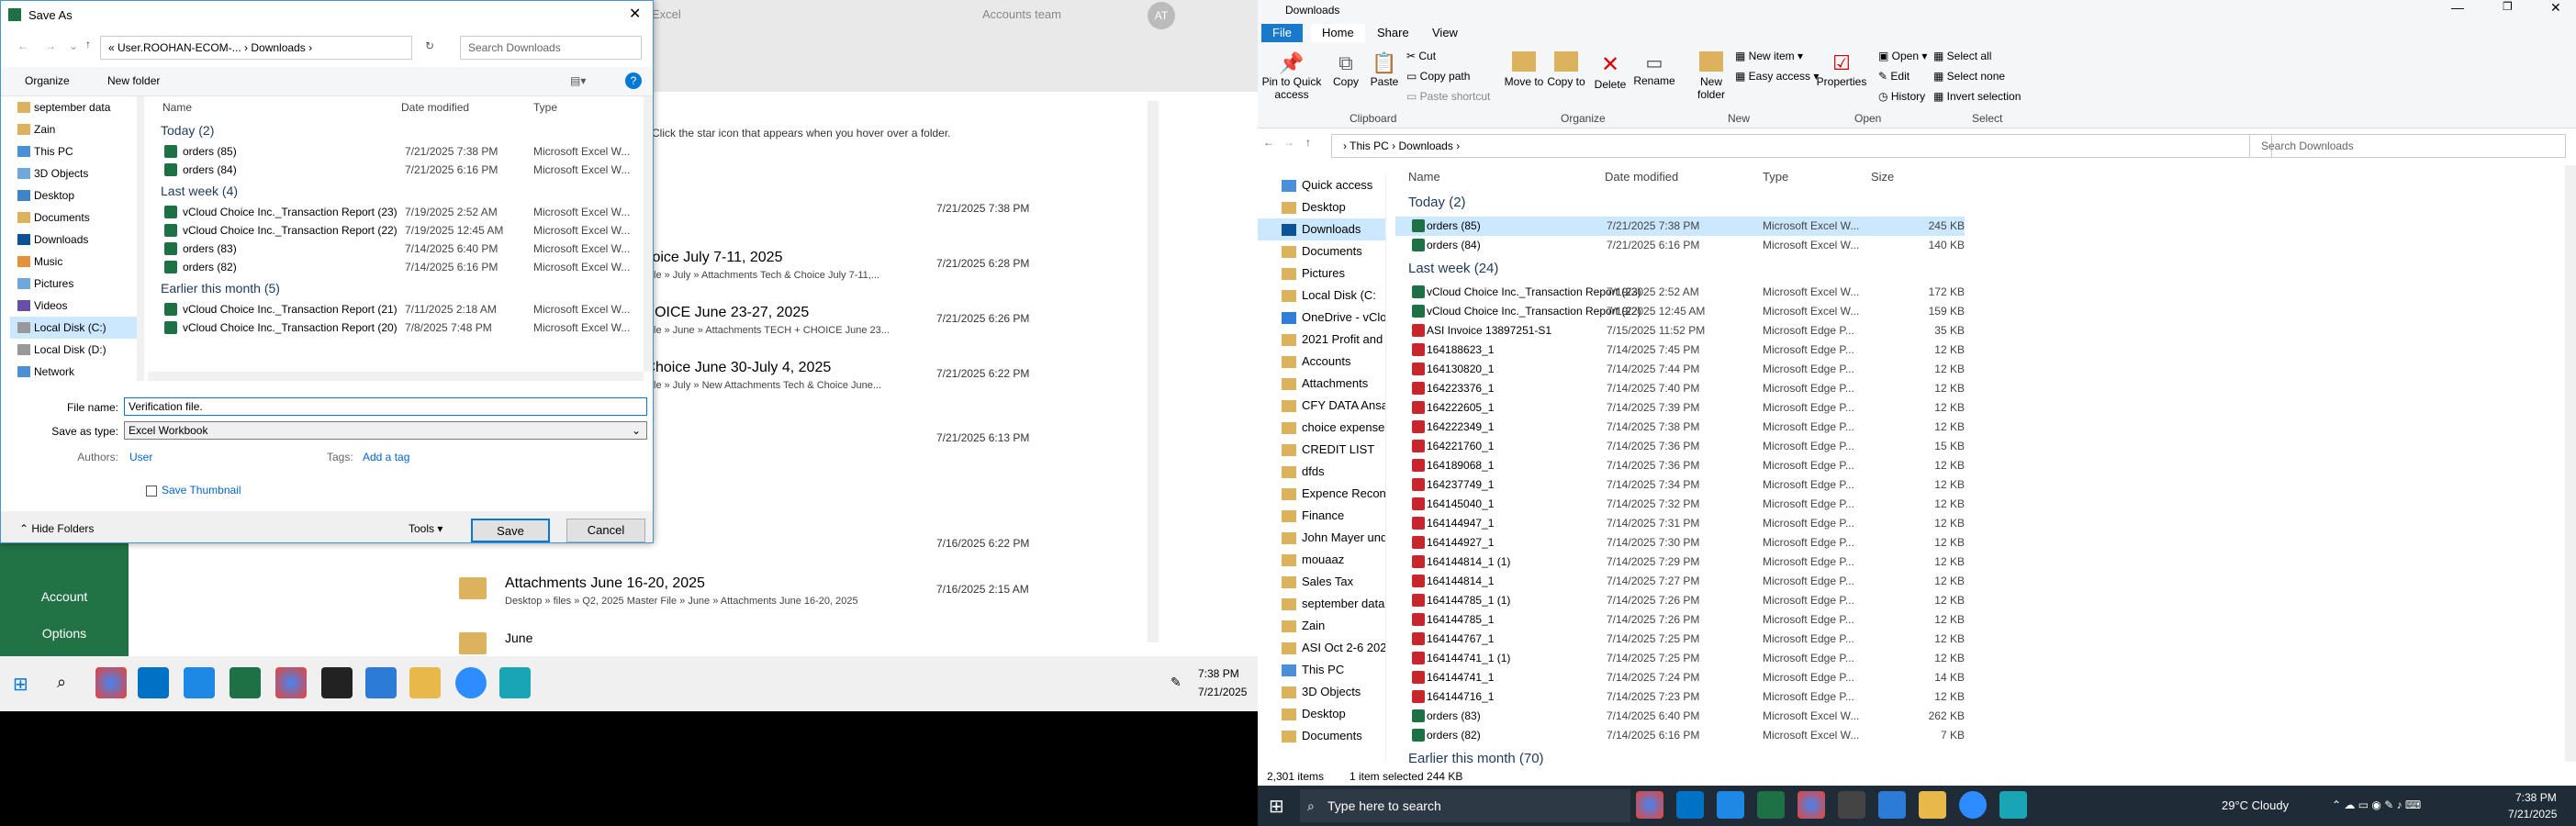  What do you see at coordinates (1321, 560) in the screenshot?
I see `nav-item: mouaaz` at bounding box center [1321, 560].